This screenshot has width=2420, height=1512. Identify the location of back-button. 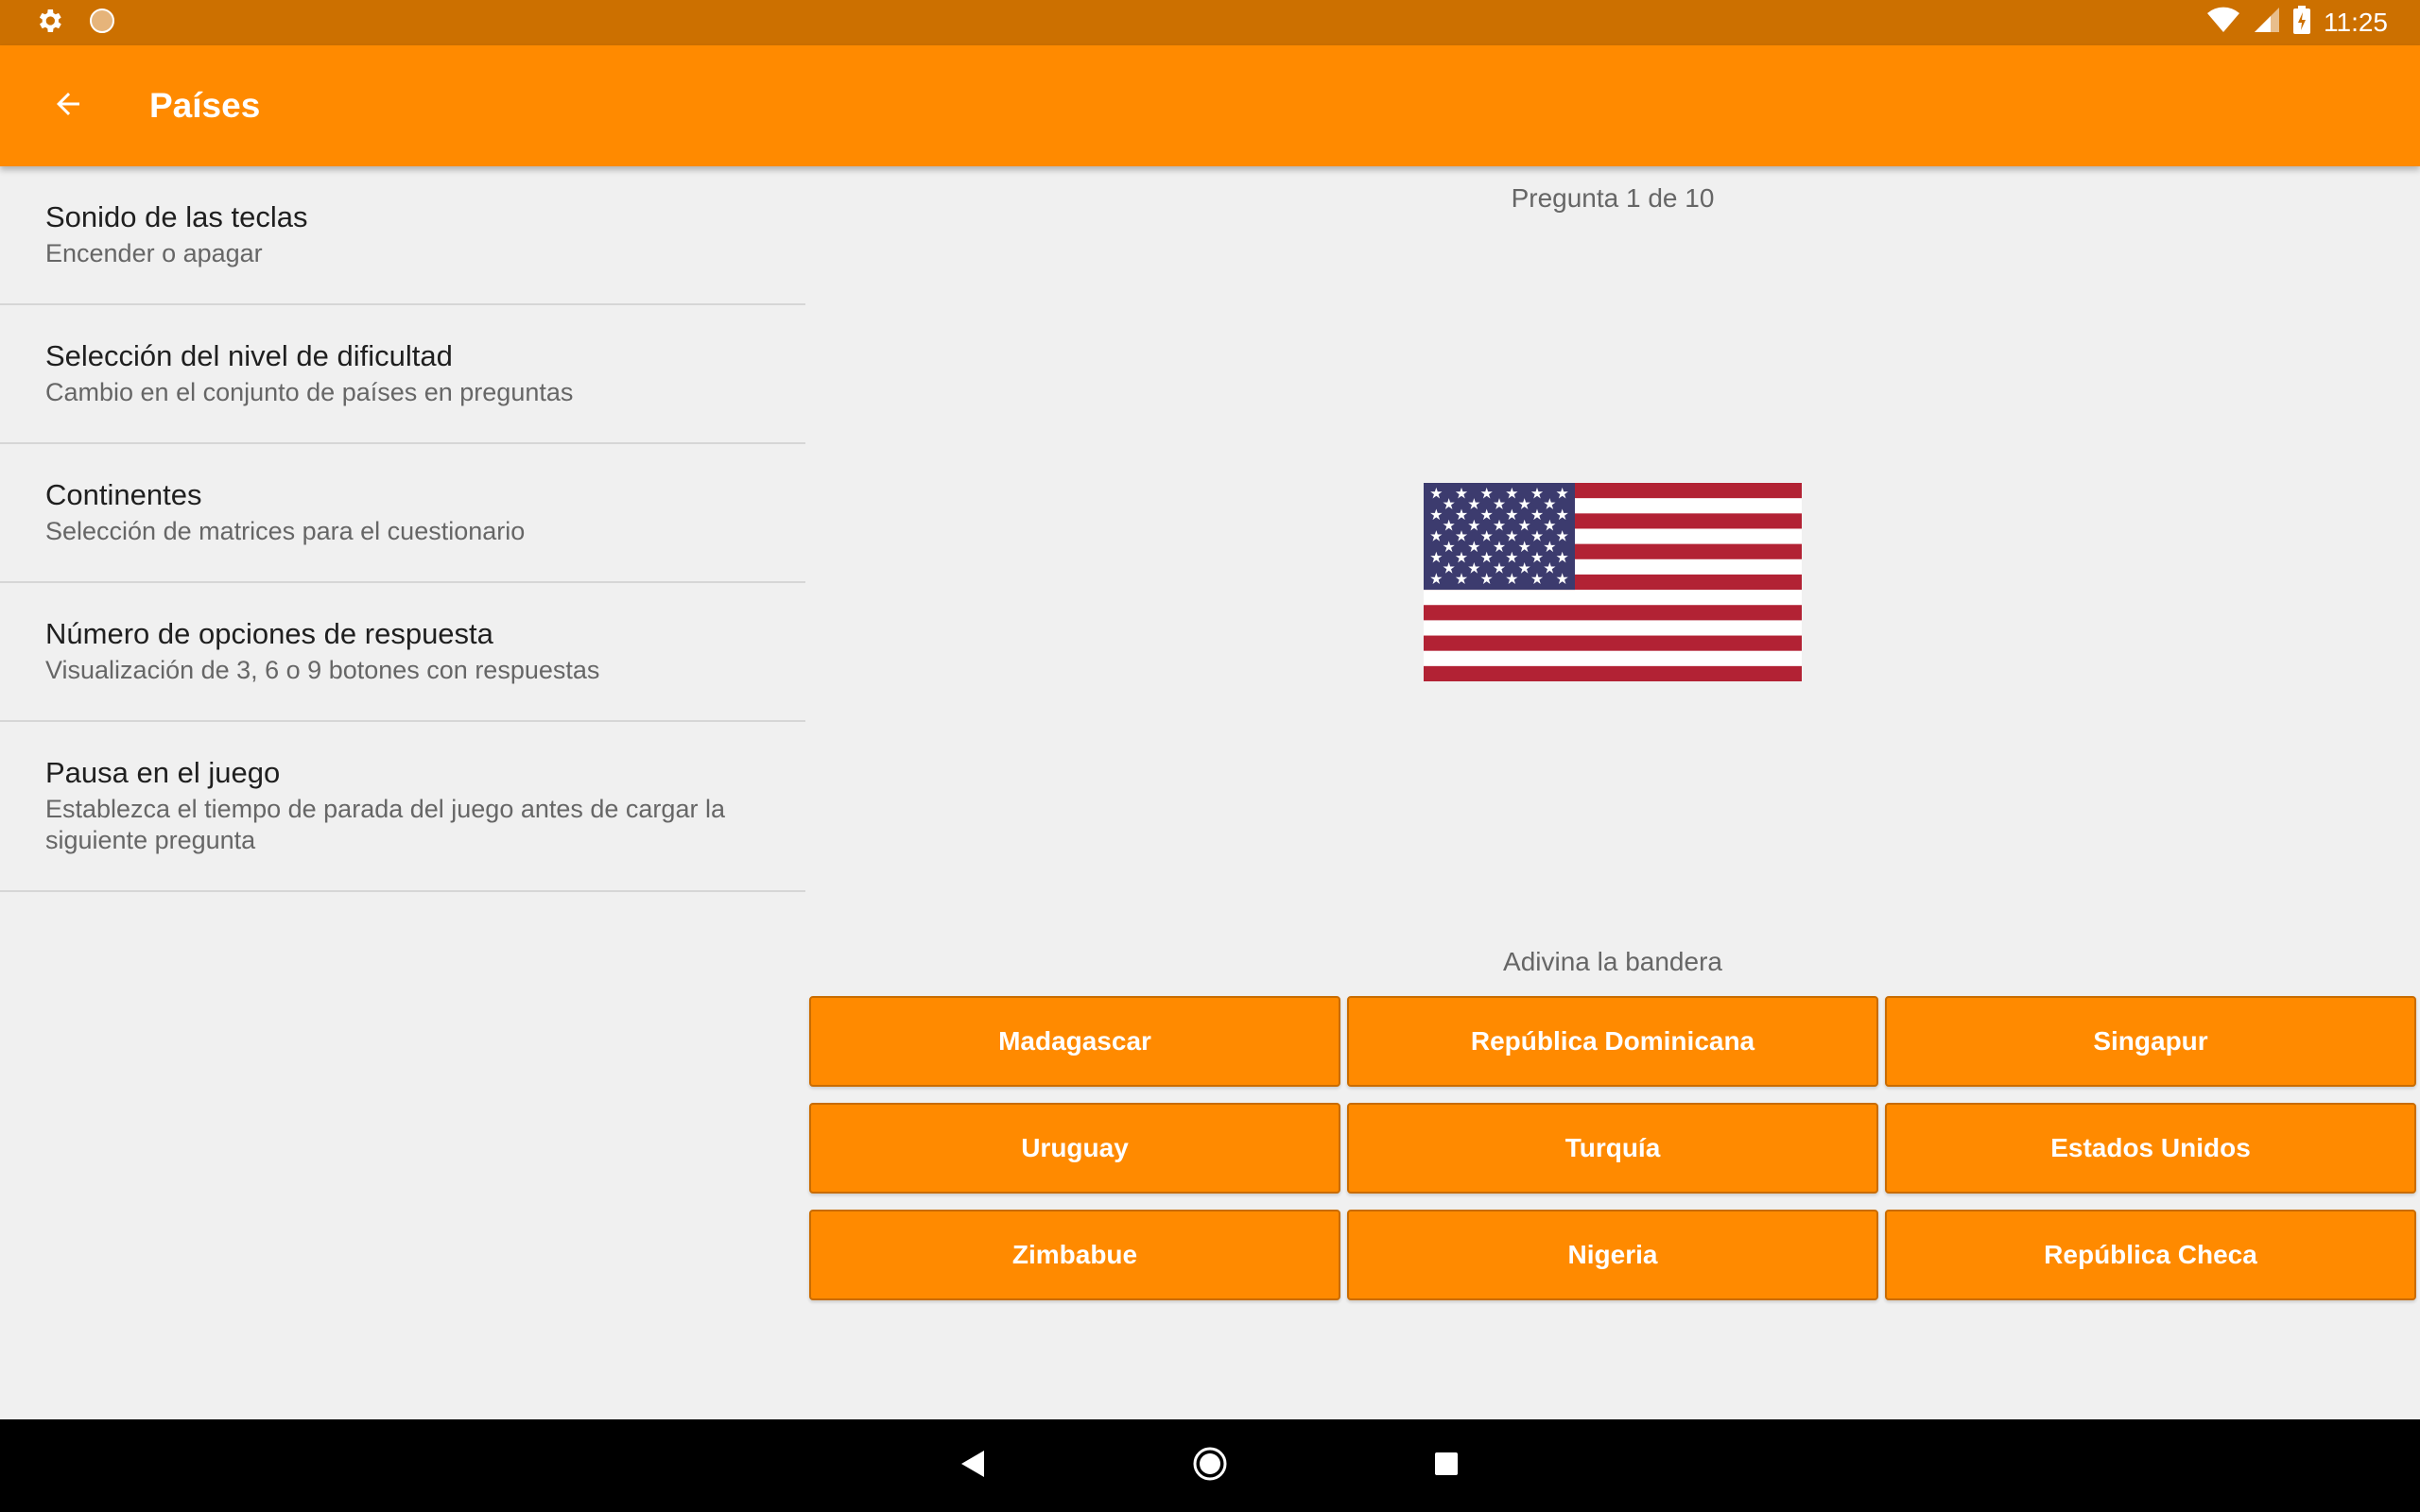
(68, 106).